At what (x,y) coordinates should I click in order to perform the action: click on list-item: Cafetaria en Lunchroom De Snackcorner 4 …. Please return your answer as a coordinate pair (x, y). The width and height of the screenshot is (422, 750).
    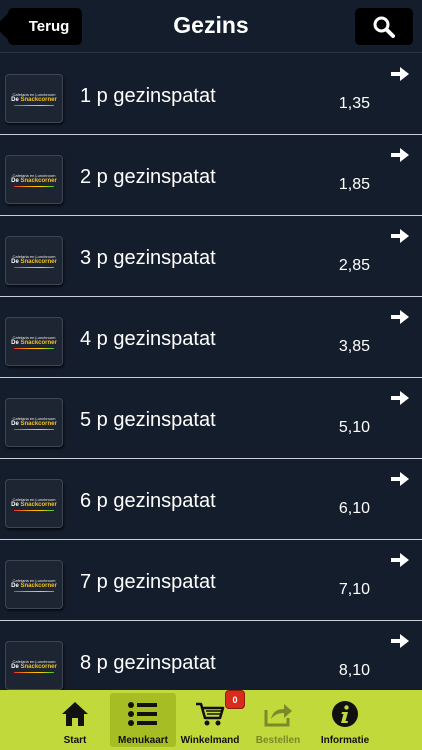
    Looking at the image, I should click on (211, 337).